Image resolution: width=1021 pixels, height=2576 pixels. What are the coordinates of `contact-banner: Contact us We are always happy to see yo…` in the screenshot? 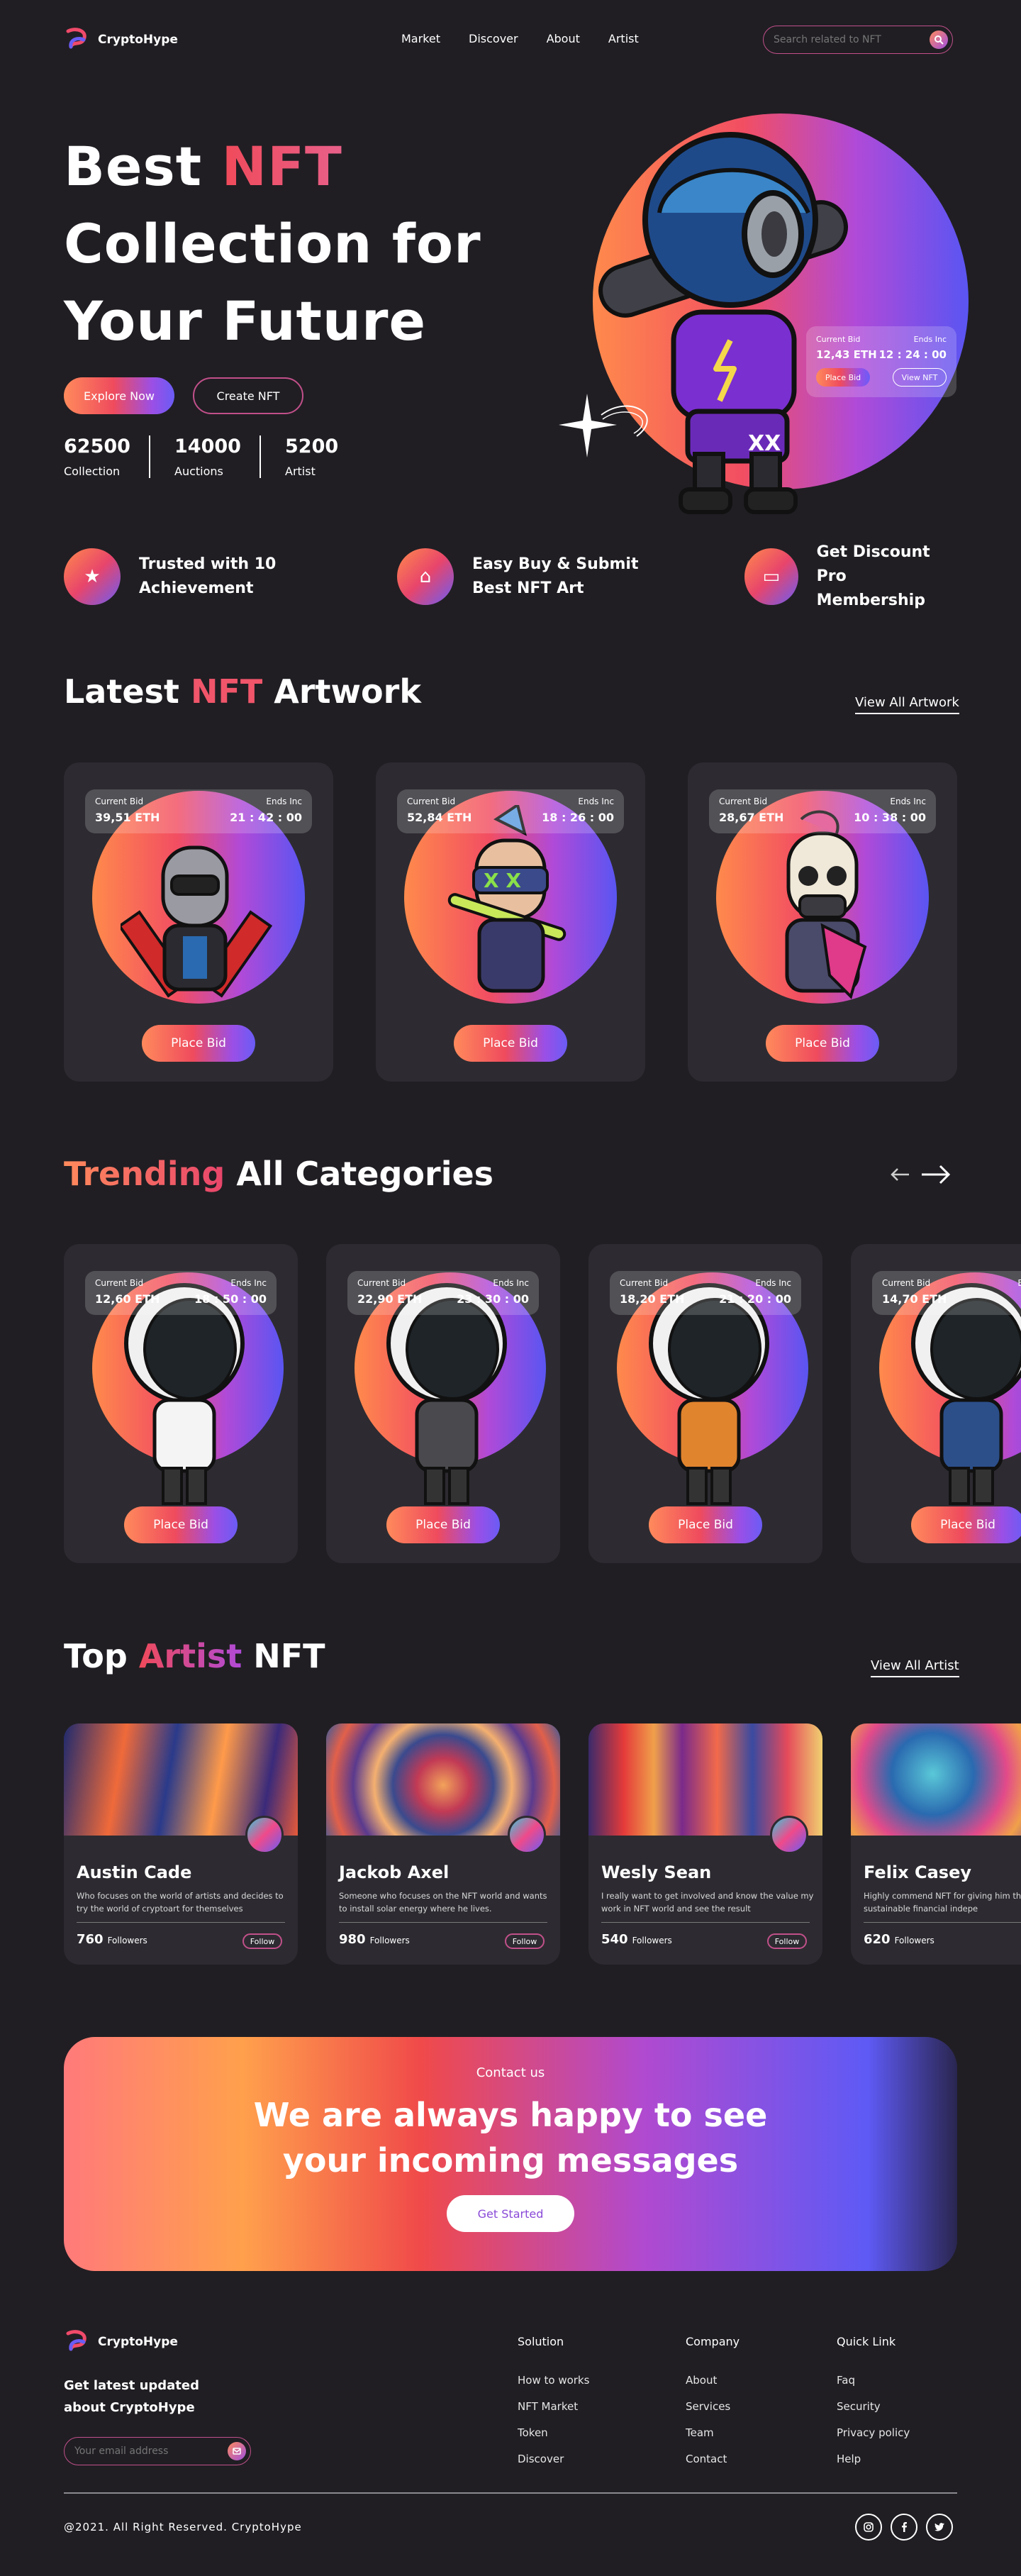 It's located at (510, 2154).